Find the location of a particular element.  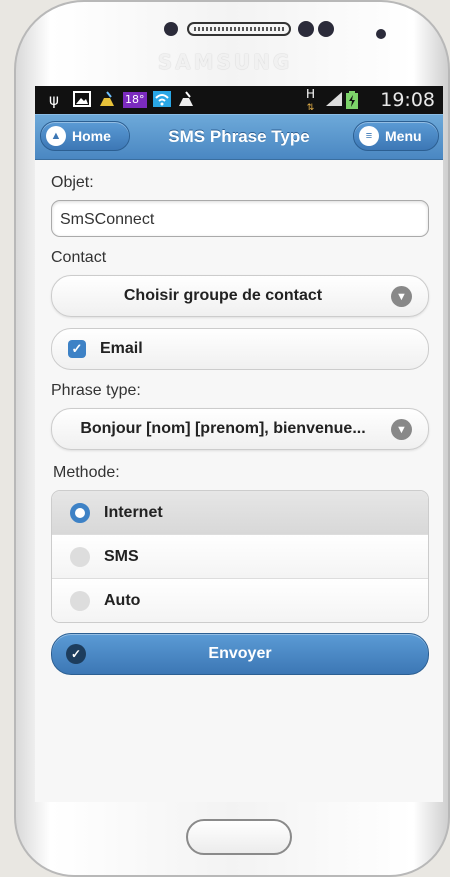

check-icon: ✓ is located at coordinates (76, 654).